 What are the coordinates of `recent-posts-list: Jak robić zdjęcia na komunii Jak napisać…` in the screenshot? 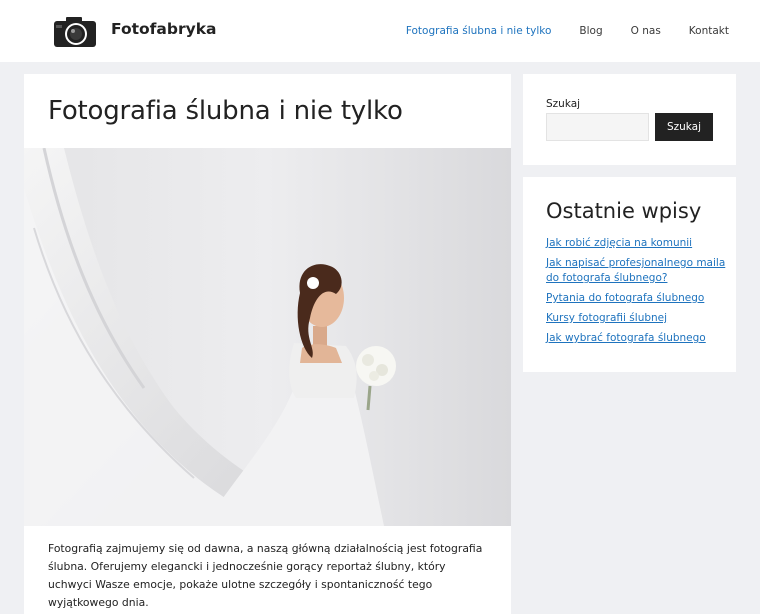 It's located at (636, 293).